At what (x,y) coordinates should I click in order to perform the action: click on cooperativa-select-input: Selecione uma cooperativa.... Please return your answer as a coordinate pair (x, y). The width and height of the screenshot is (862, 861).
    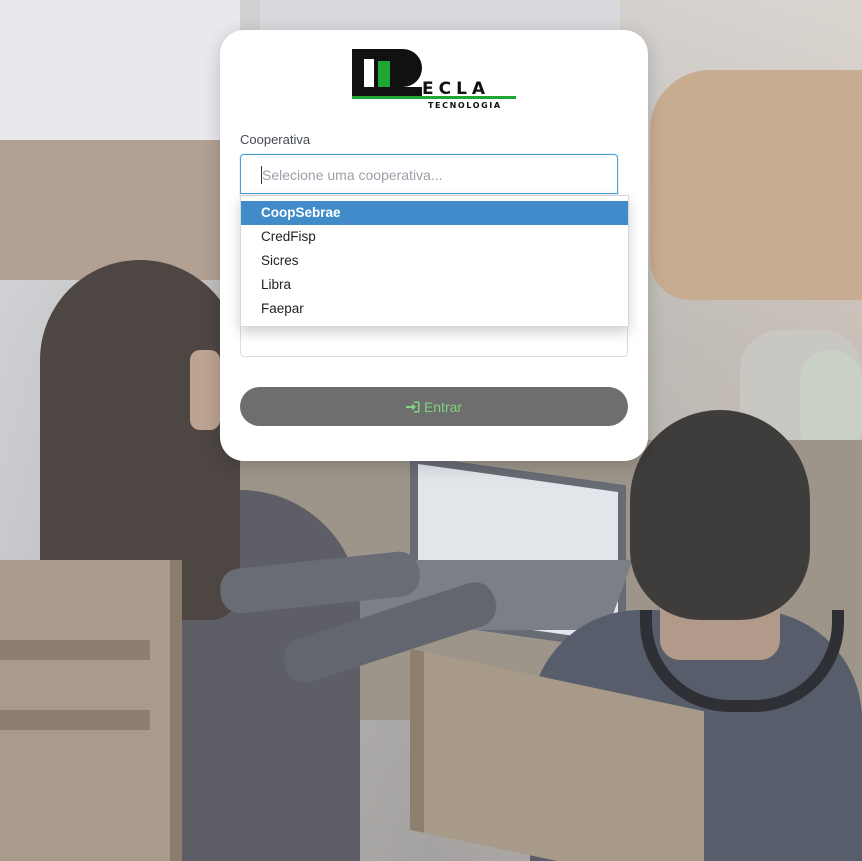
    Looking at the image, I should click on (429, 174).